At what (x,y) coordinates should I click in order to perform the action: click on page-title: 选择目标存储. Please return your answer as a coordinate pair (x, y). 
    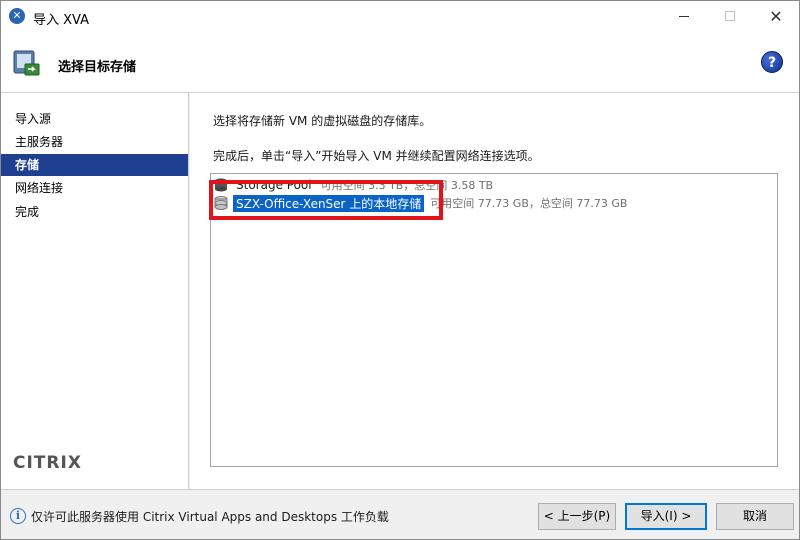
    Looking at the image, I should click on (97, 67).